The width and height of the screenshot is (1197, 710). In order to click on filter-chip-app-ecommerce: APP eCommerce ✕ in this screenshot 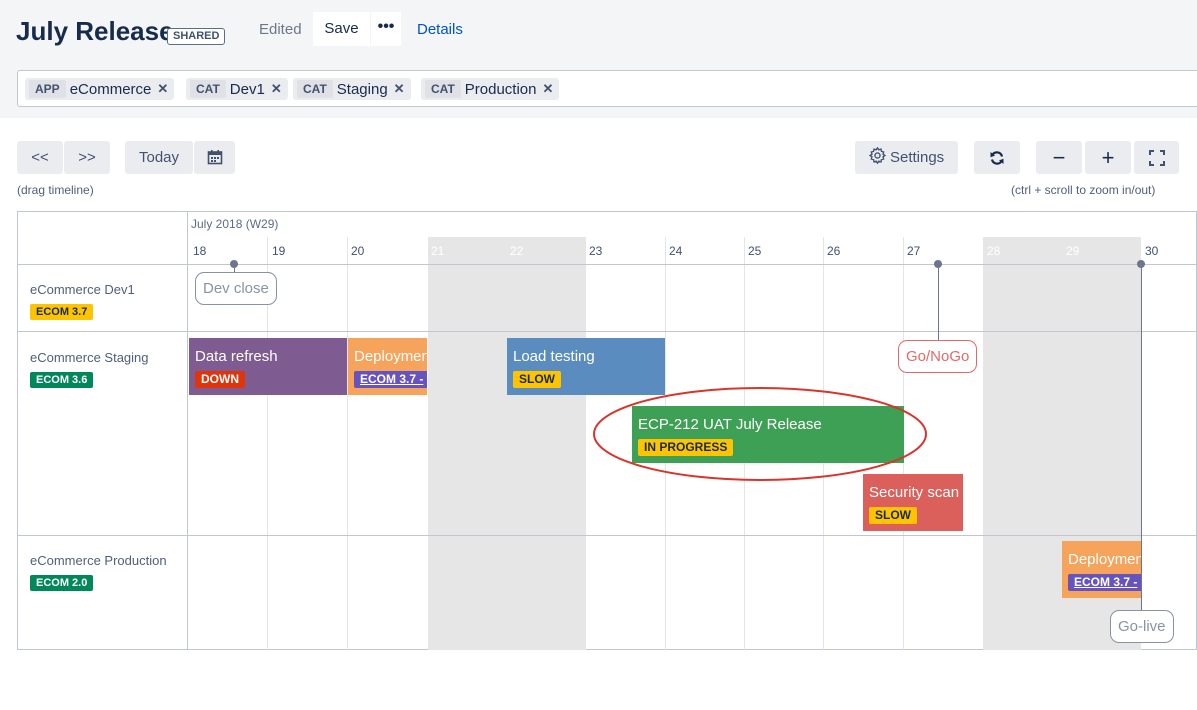, I will do `click(100, 89)`.